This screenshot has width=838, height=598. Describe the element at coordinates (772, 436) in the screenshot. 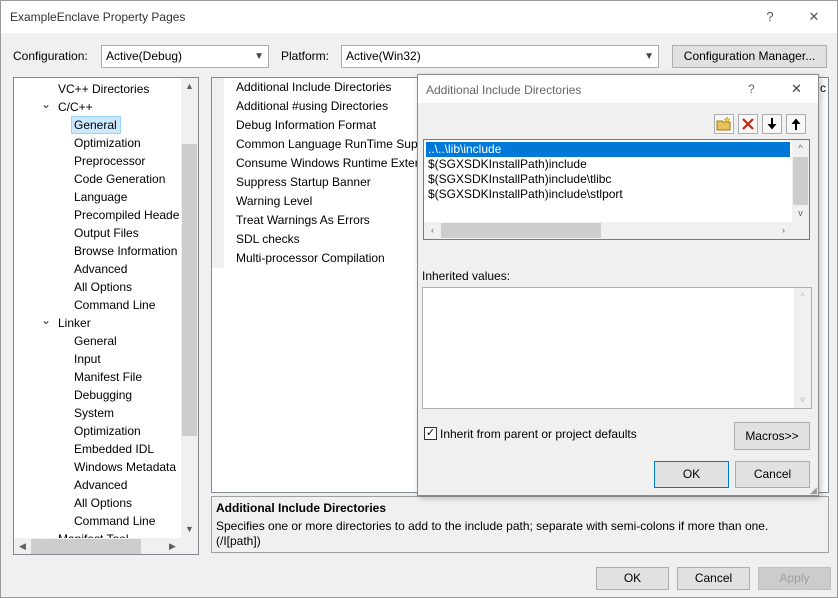

I see `macros-button: Macros>>` at that location.